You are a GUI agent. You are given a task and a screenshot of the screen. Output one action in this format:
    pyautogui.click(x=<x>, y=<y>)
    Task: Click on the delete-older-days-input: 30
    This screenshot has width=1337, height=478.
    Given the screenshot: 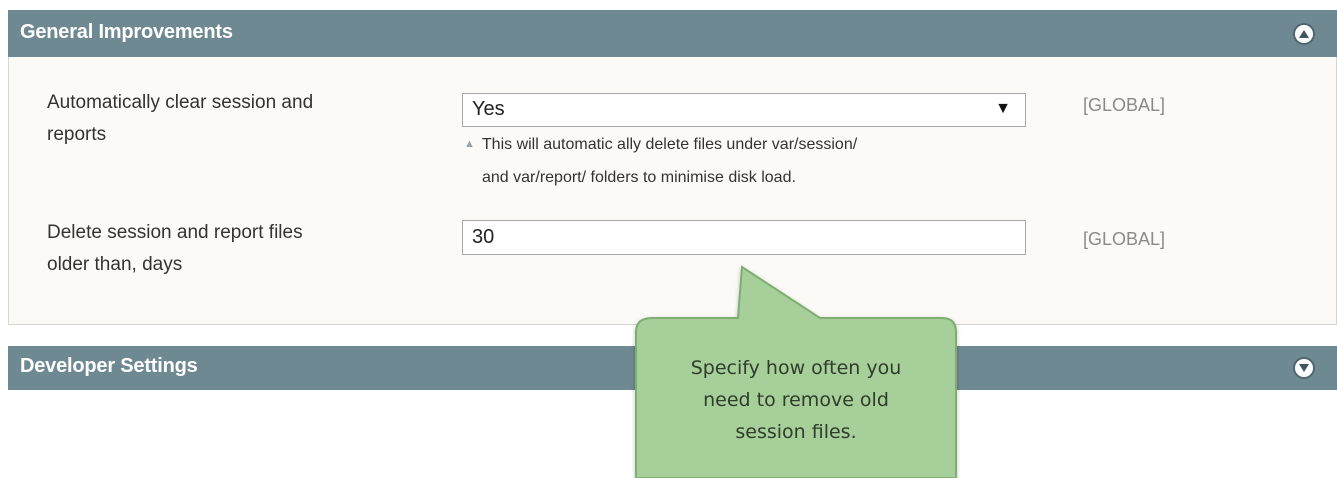 What is the action you would take?
    pyautogui.click(x=744, y=237)
    